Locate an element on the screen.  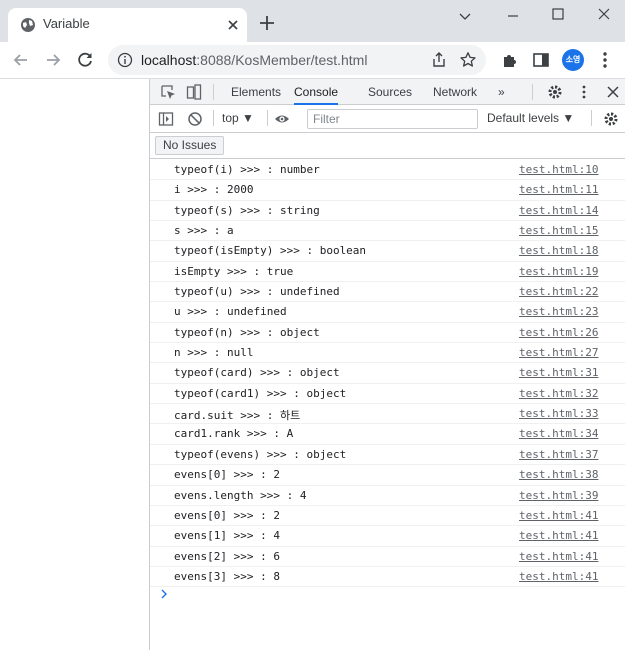
source-link: test.html:27 is located at coordinates (558, 352).